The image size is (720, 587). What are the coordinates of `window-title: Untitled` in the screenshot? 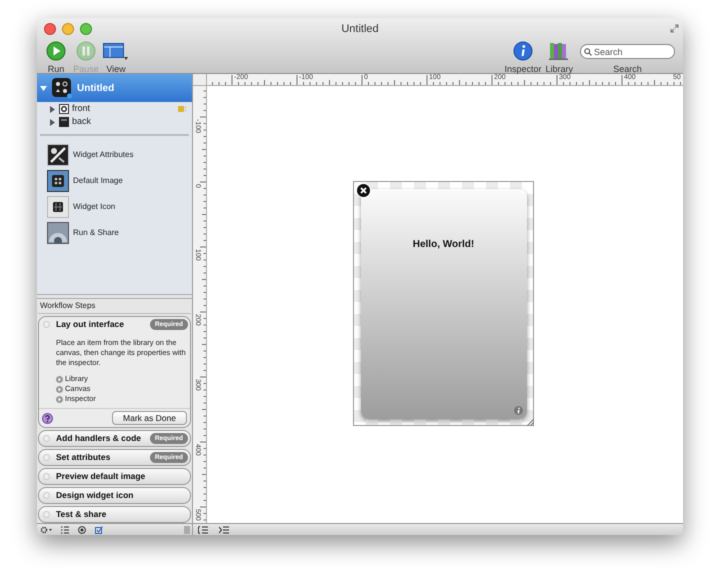 It's located at (360, 29).